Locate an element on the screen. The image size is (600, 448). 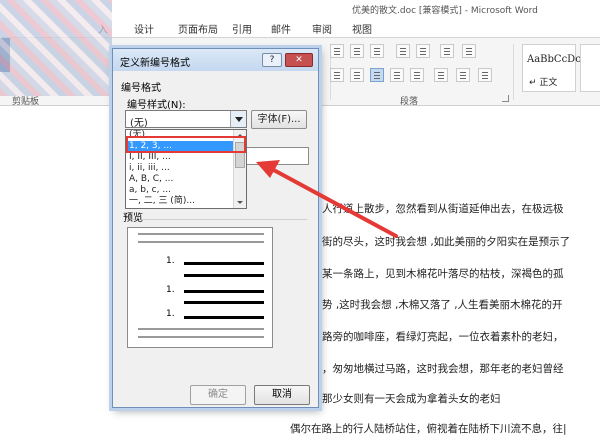
chevron-down-icon is located at coordinates (238, 119).